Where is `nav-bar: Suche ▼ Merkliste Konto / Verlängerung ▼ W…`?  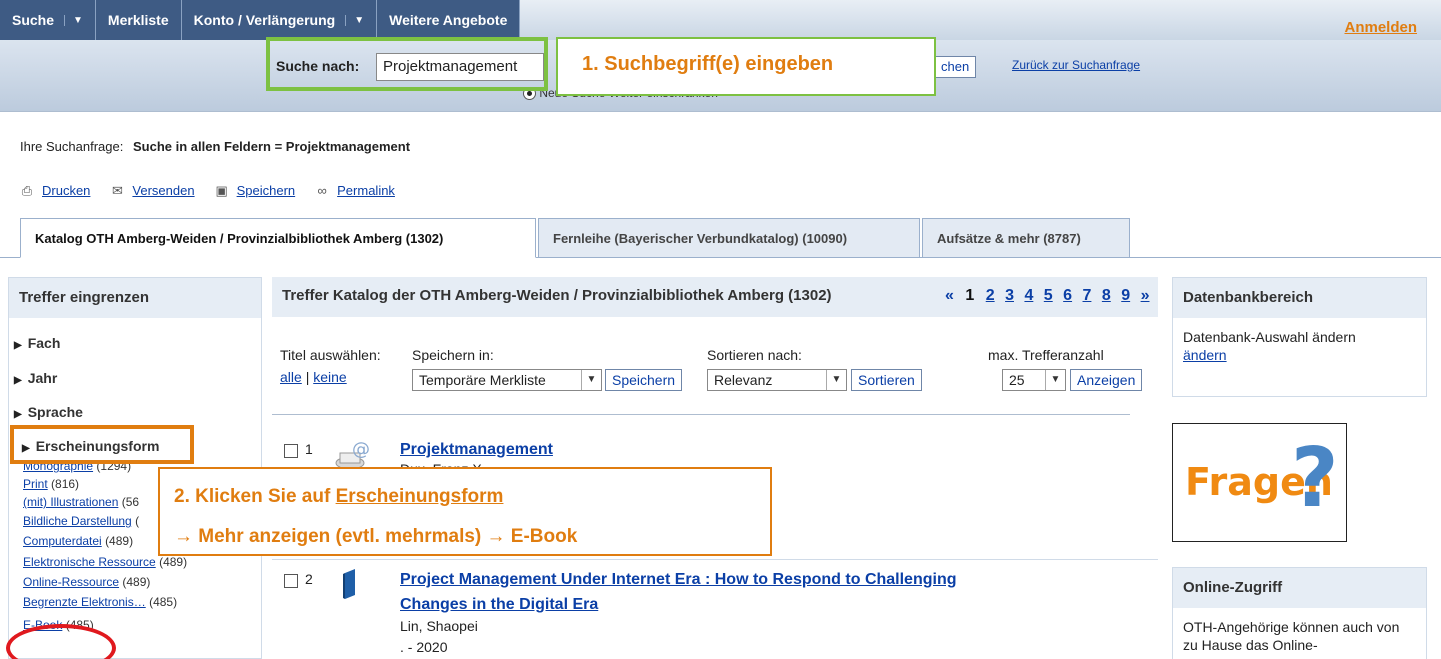
nav-bar: Suche ▼ Merkliste Konto / Verlängerung ▼ W… is located at coordinates (260, 20).